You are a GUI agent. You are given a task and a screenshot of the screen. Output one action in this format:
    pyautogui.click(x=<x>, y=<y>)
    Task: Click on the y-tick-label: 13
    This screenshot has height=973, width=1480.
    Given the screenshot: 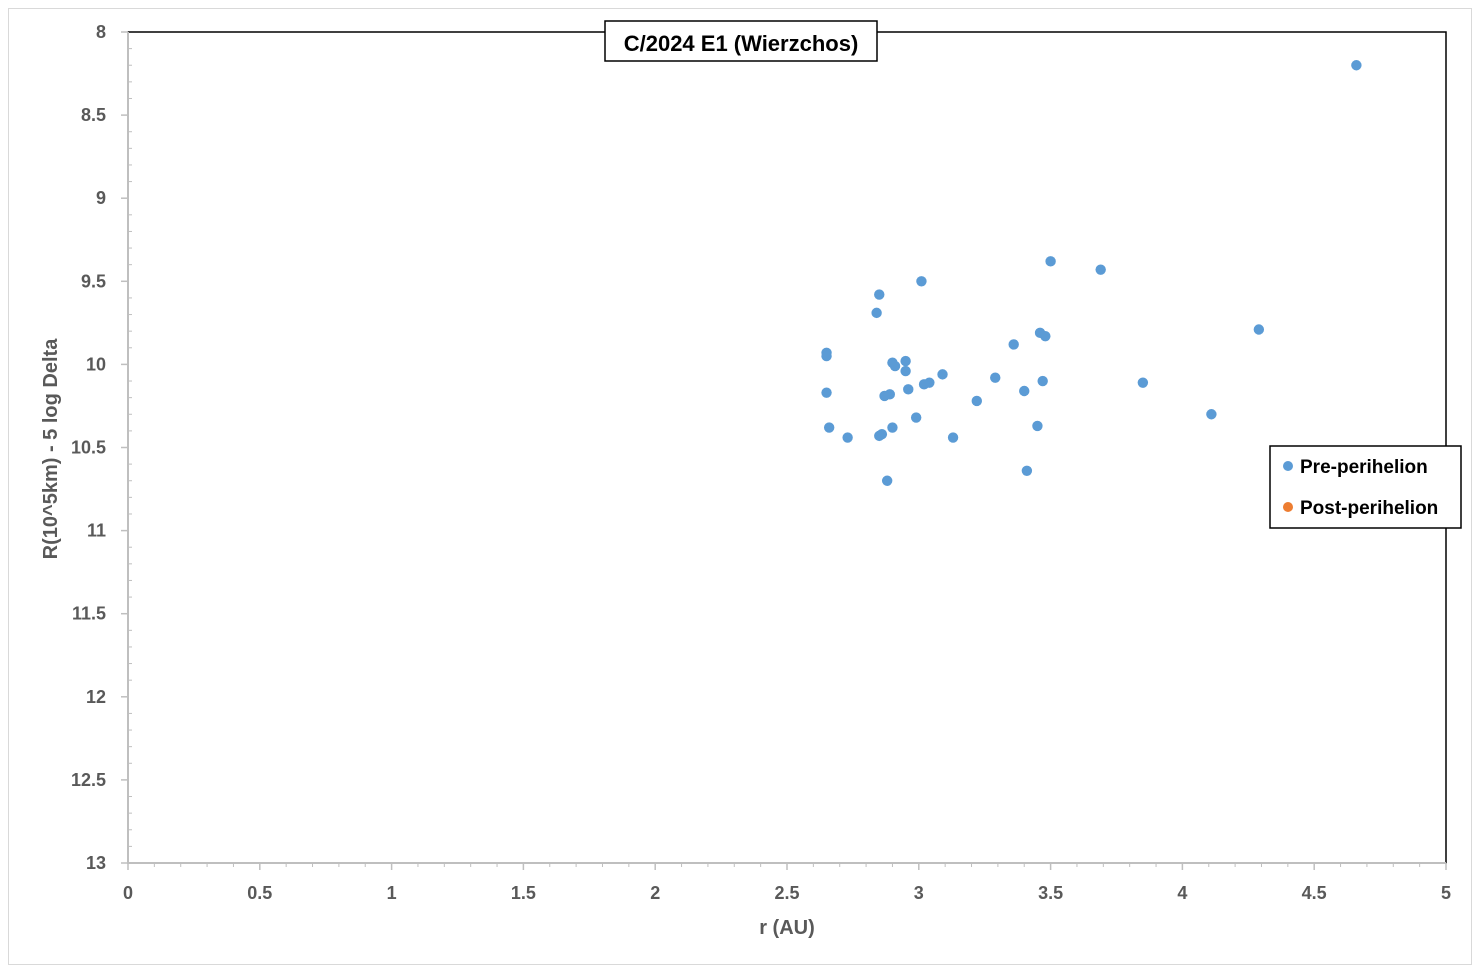 What is the action you would take?
    pyautogui.click(x=96, y=863)
    